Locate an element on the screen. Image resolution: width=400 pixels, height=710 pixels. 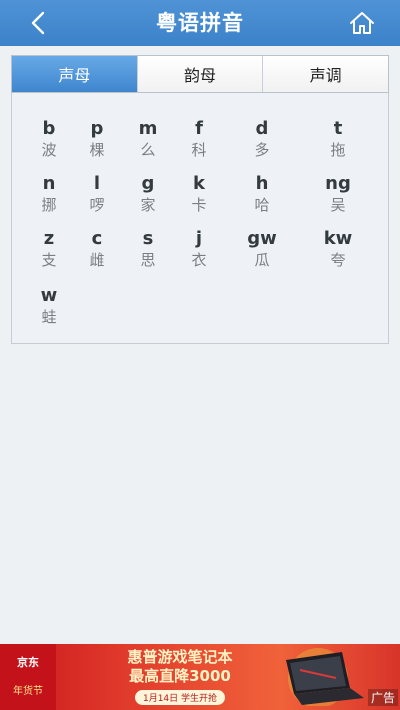
ad-date-pill: 1月14日 学生开抢 is located at coordinates (180, 697).